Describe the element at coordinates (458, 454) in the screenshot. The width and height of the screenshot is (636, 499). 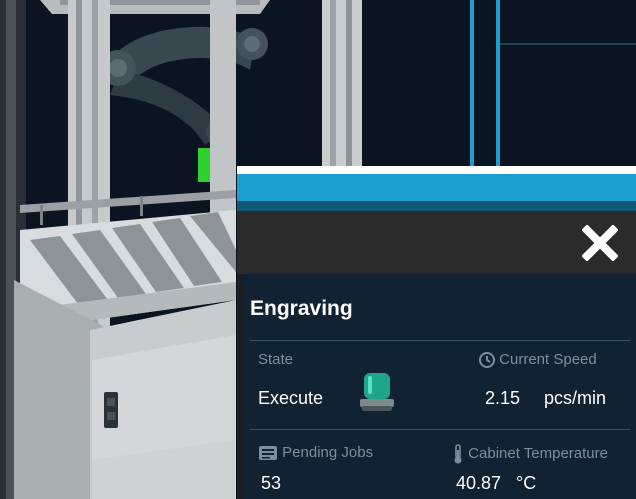
I see `thermometer-icon` at that location.